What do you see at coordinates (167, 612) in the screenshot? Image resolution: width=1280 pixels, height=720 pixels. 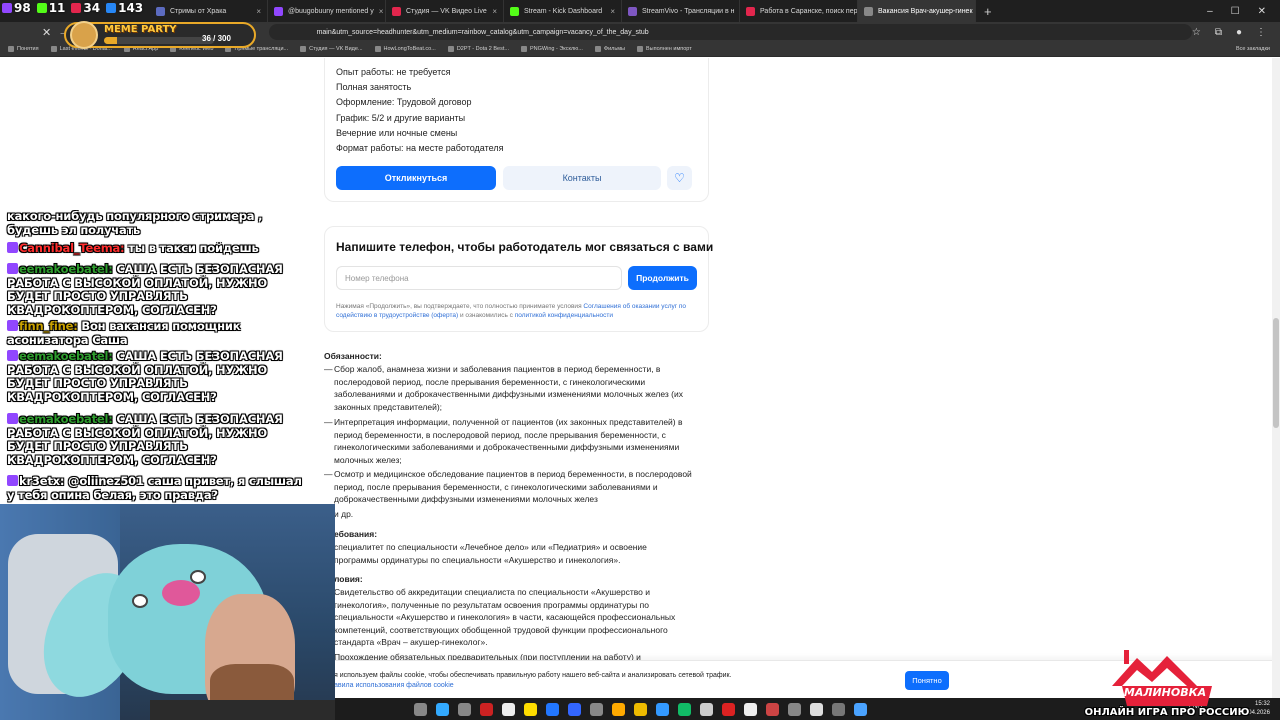 I see `webcam-feed` at bounding box center [167, 612].